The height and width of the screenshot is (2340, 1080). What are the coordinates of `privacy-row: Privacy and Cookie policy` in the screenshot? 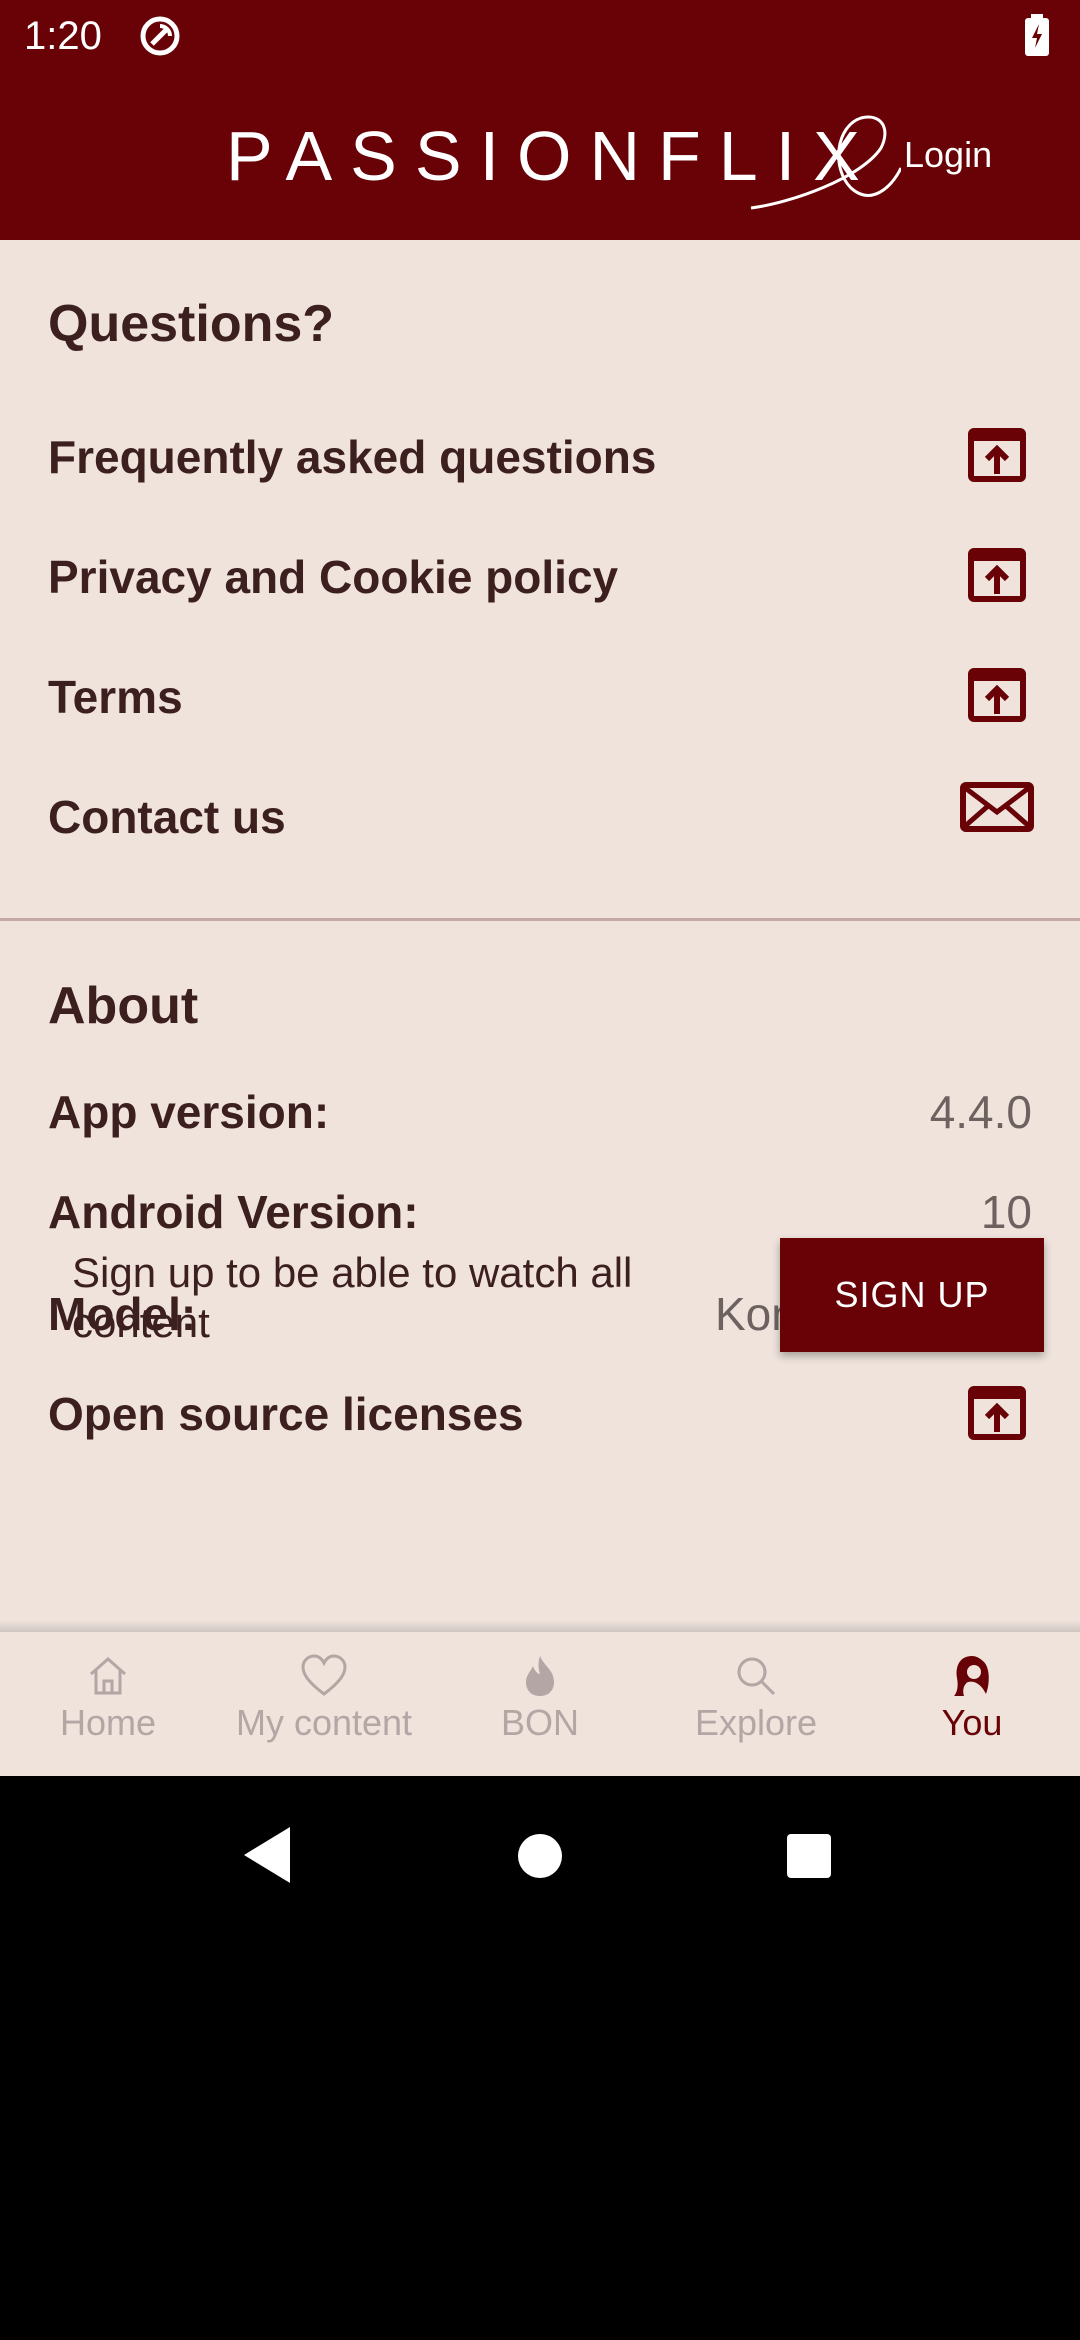 It's located at (540, 577).